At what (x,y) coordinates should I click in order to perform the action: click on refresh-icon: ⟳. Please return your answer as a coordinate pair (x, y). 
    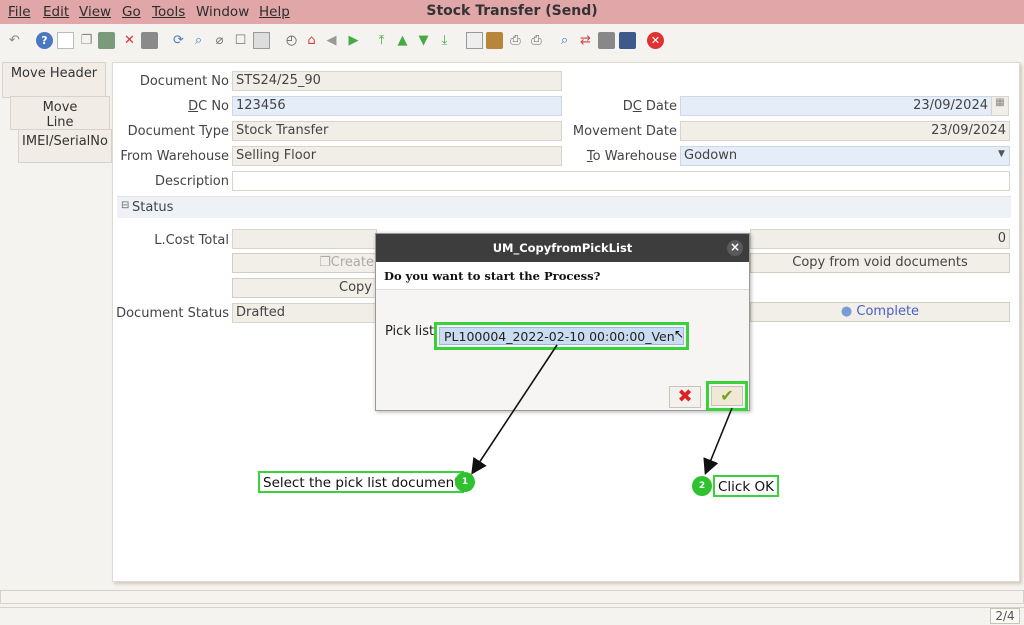
    Looking at the image, I should click on (178, 40).